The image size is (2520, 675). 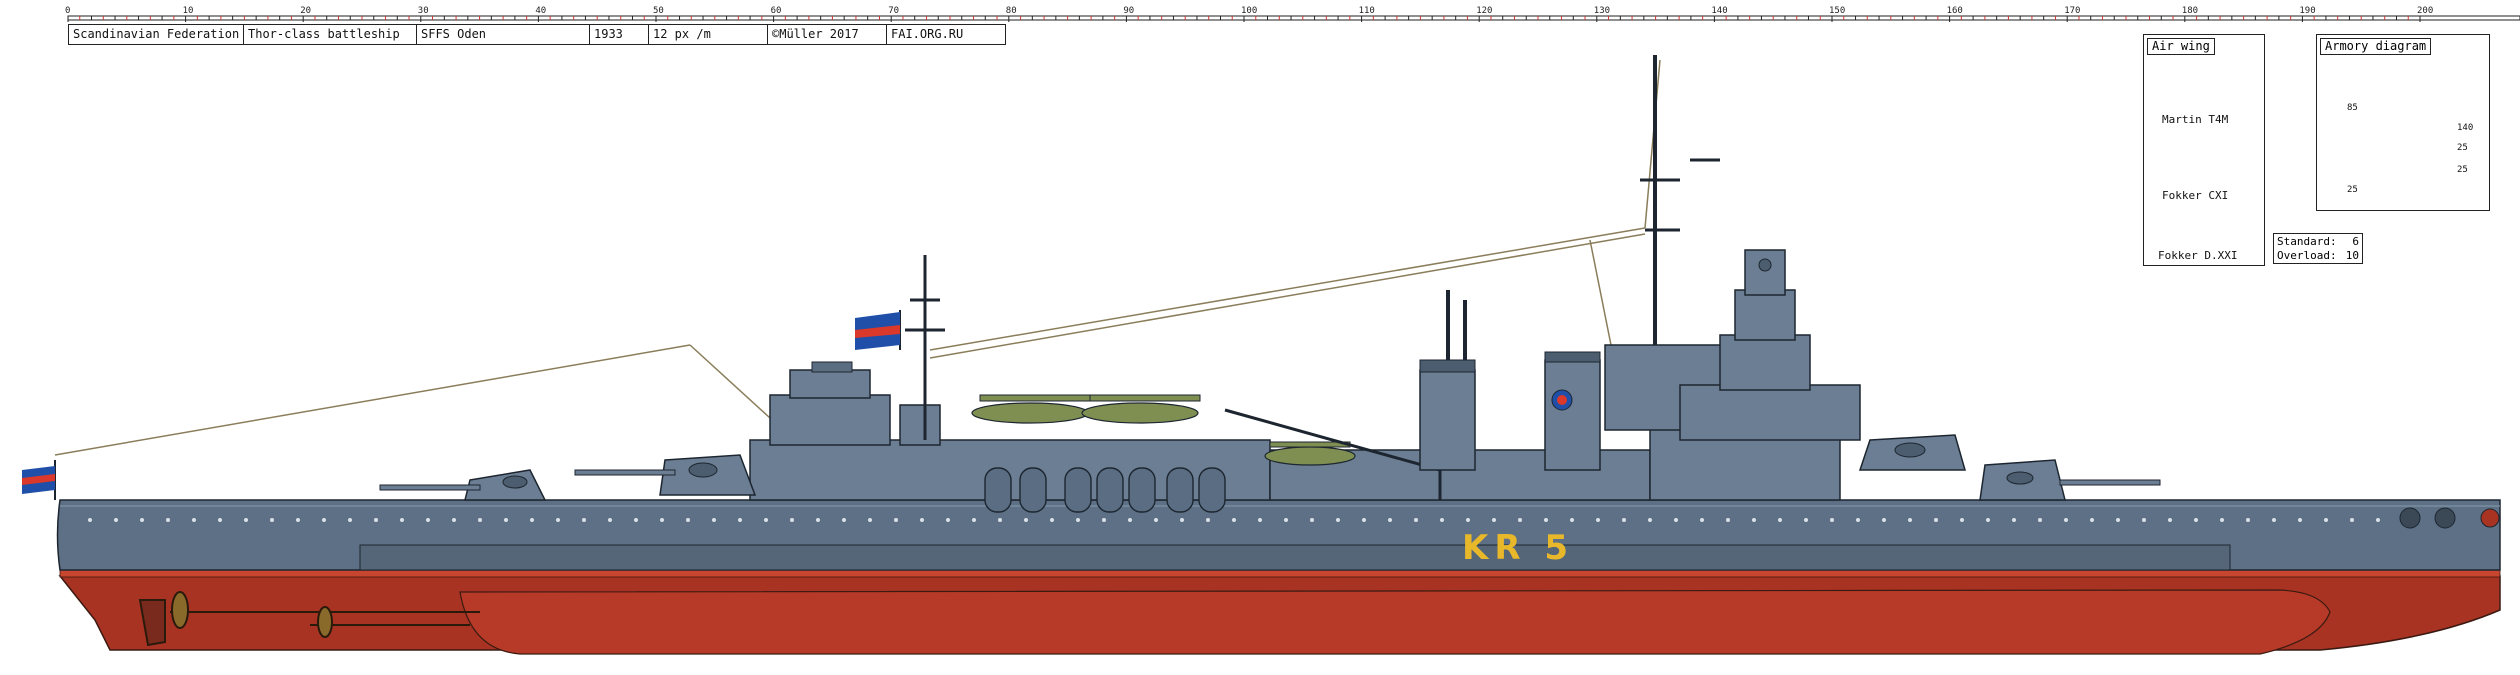 I want to click on armory-mark-1: 85, so click(x=2352, y=108).